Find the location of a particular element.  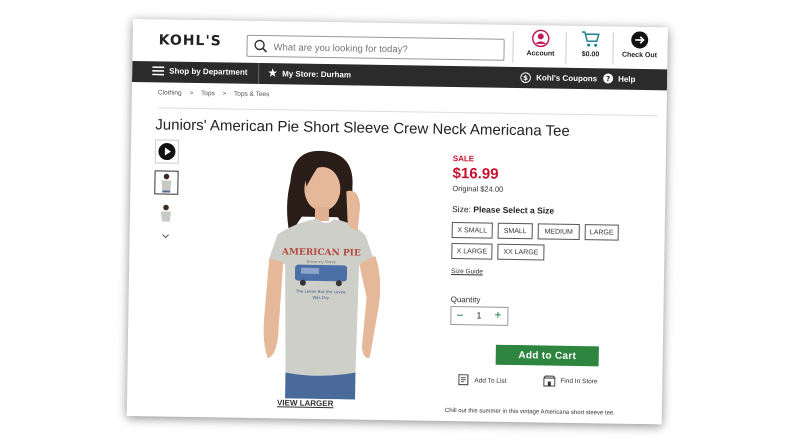

cart-button: $0.00 is located at coordinates (590, 44).